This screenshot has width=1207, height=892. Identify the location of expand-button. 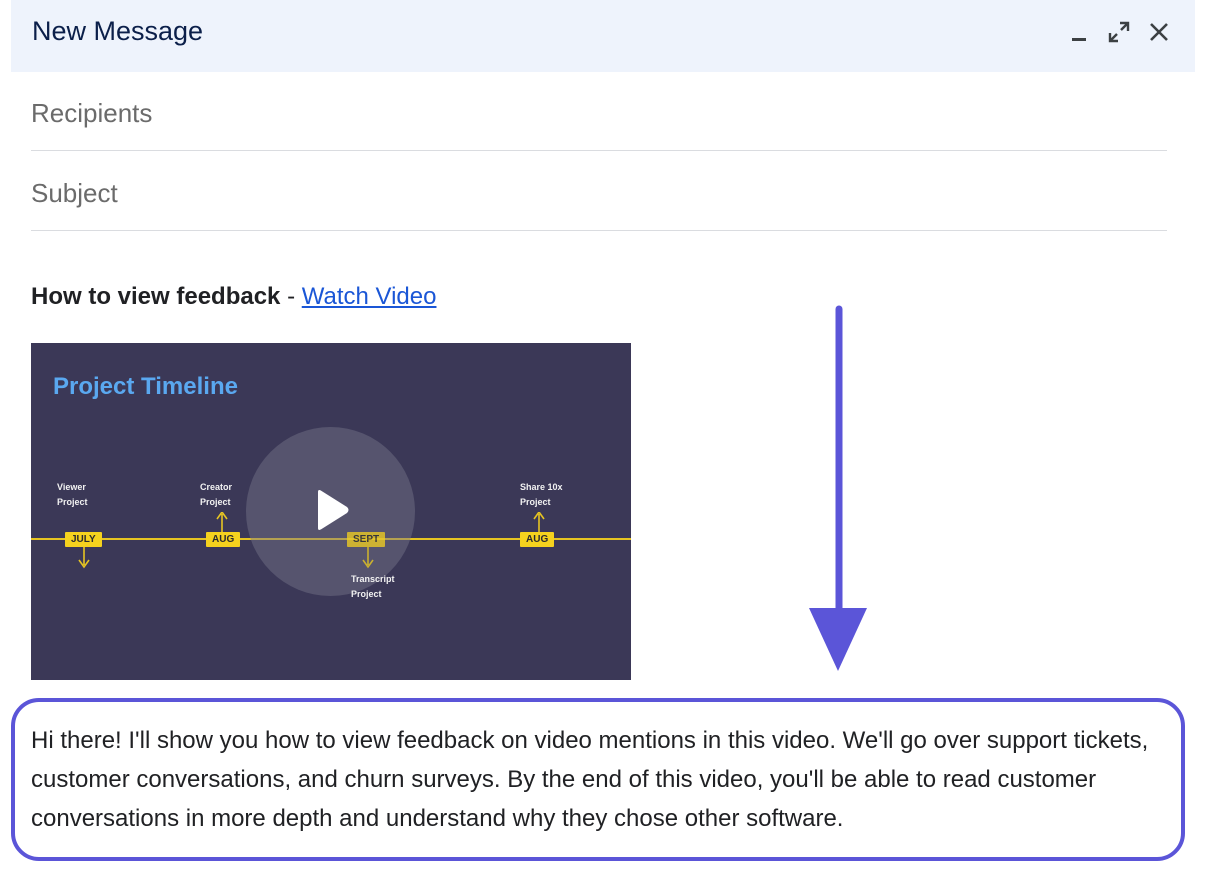
(1119, 32).